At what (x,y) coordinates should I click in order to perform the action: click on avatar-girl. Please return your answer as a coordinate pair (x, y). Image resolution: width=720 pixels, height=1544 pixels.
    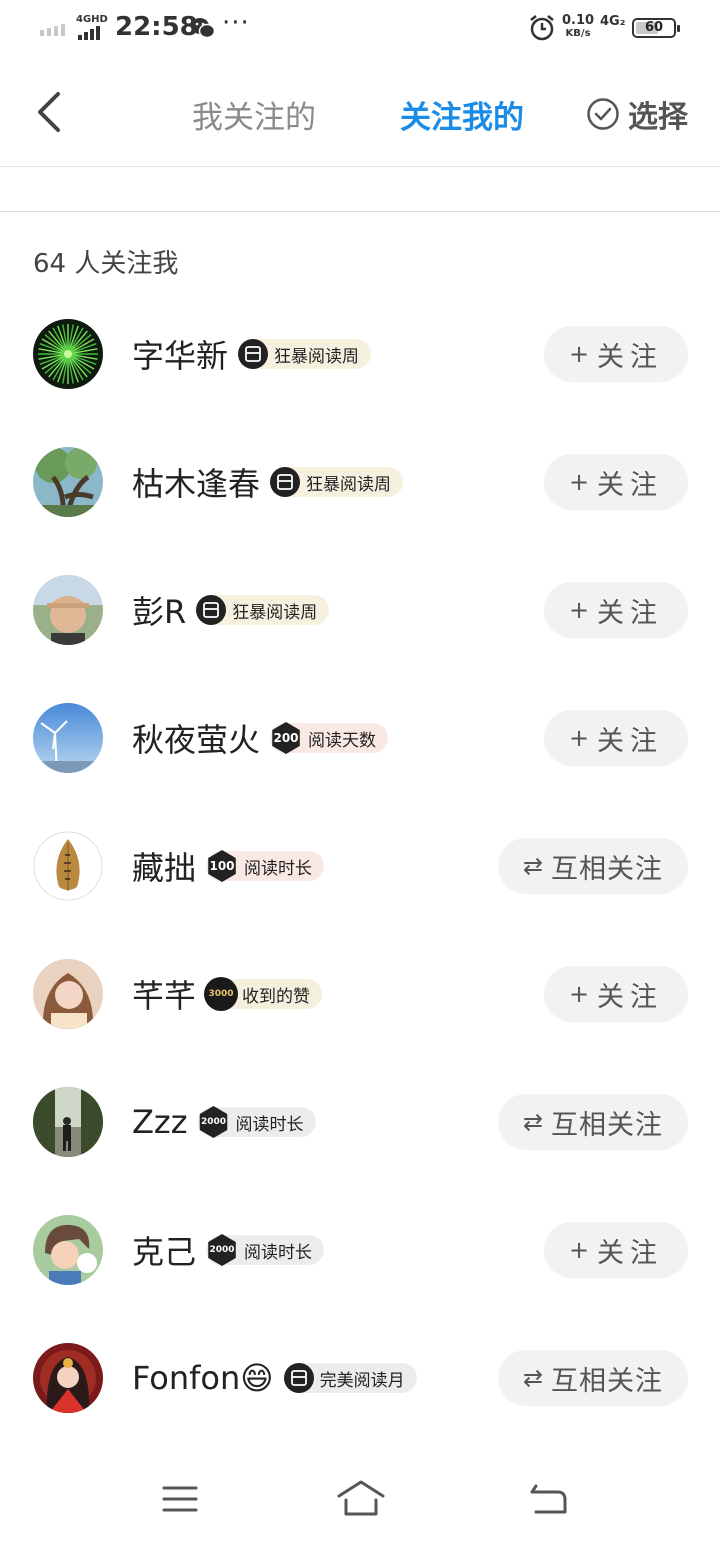
    Looking at the image, I should click on (68, 994).